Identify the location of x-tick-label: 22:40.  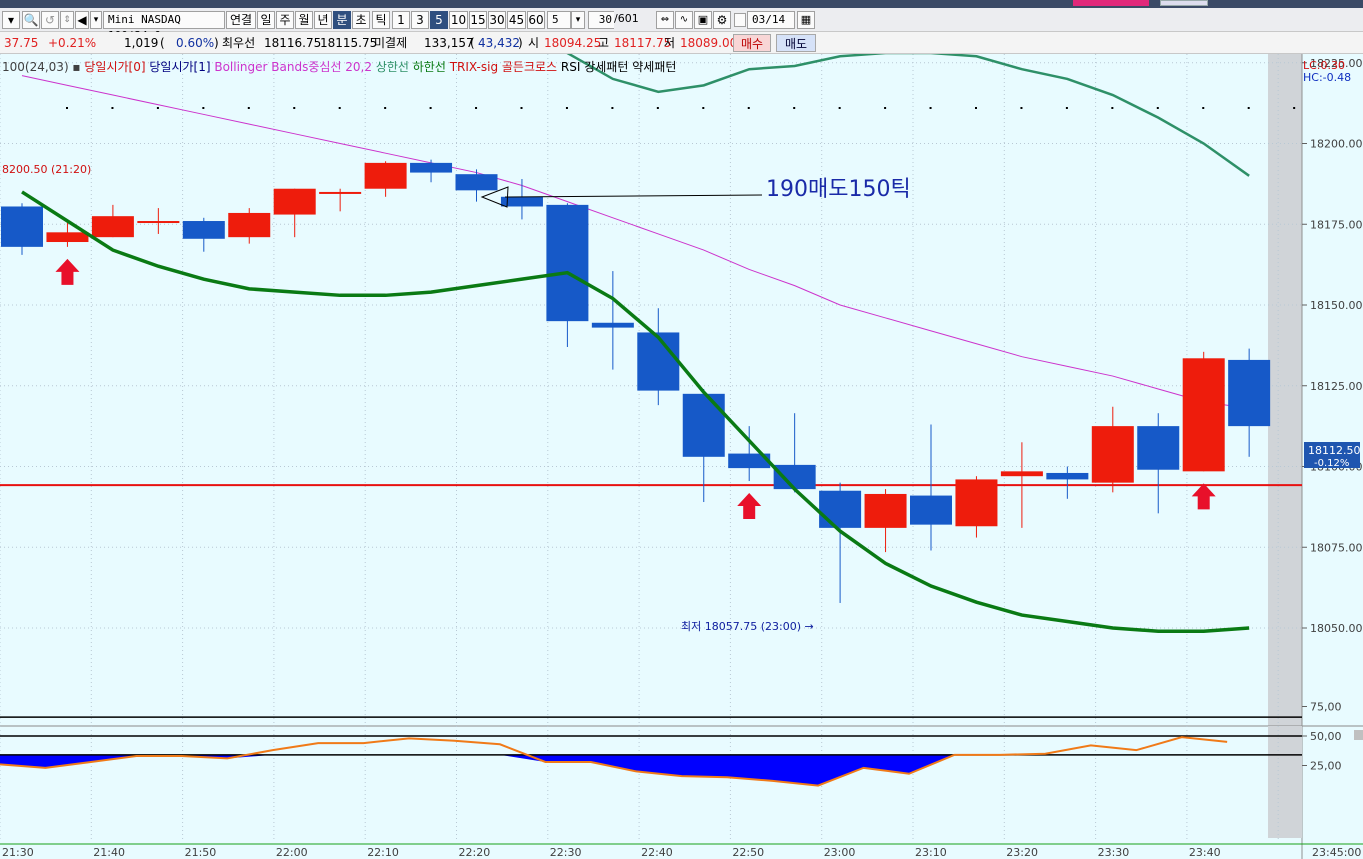
(657, 852).